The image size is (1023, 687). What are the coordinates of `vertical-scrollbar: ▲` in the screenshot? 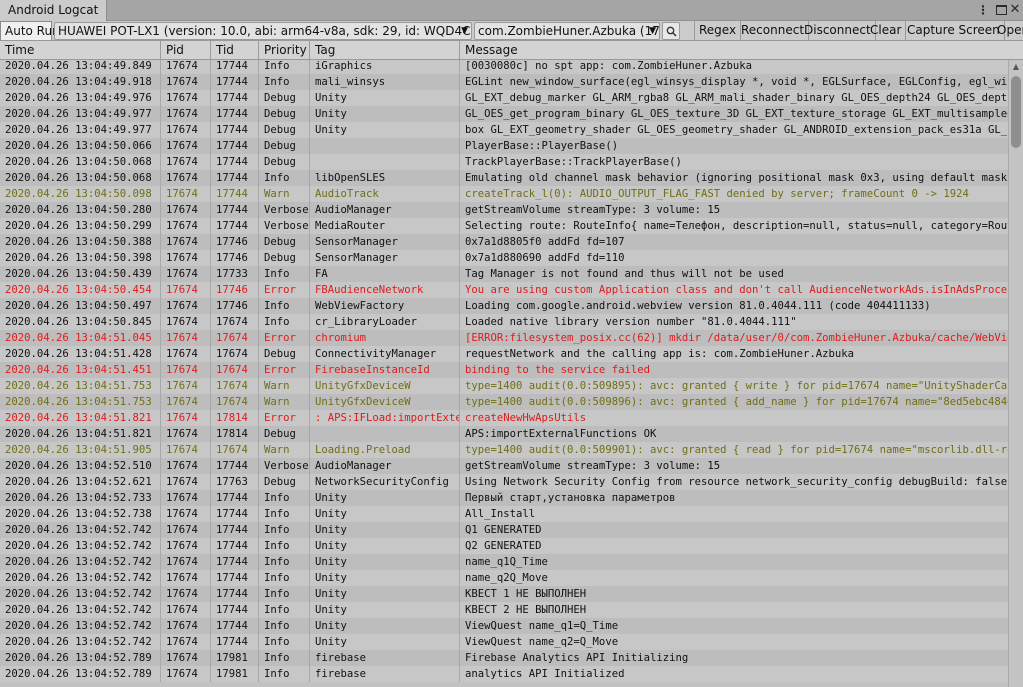 It's located at (1015, 373).